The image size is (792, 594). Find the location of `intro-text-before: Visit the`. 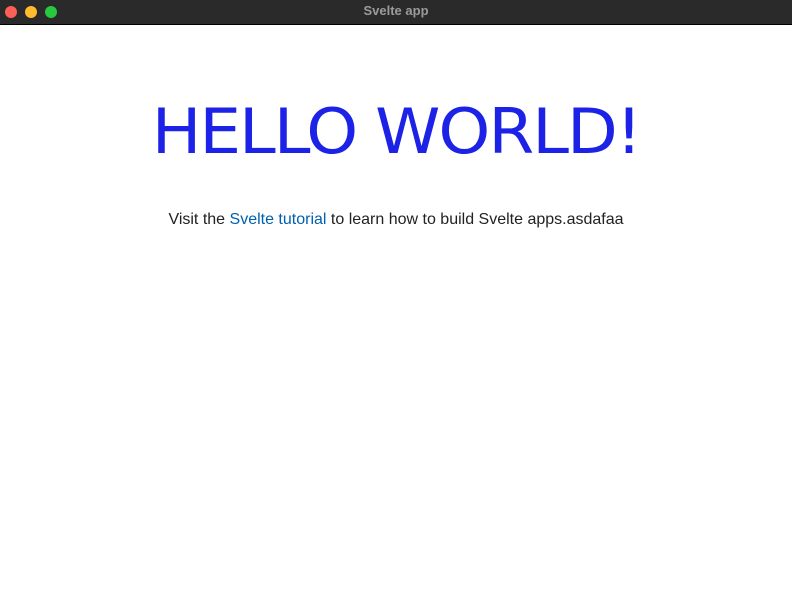

intro-text-before: Visit the is located at coordinates (199, 219).